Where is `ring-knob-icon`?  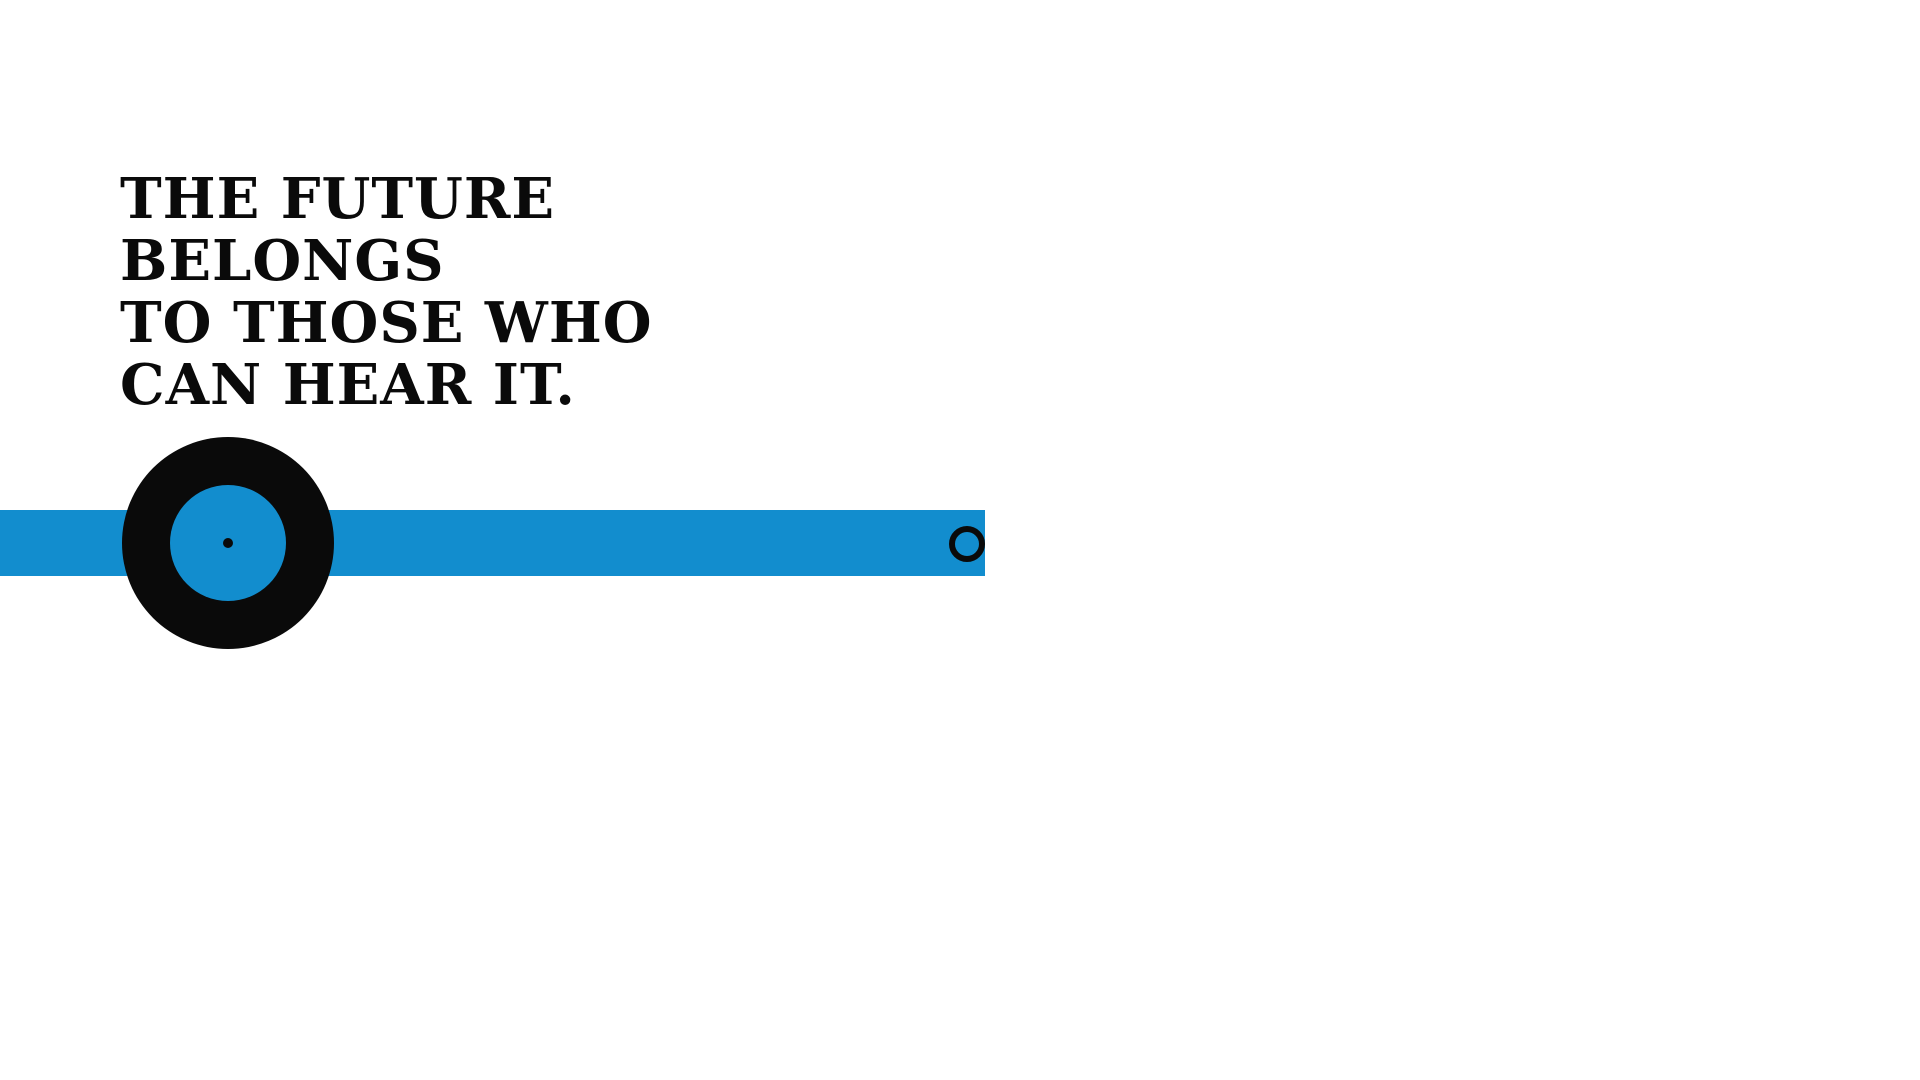 ring-knob-icon is located at coordinates (967, 544).